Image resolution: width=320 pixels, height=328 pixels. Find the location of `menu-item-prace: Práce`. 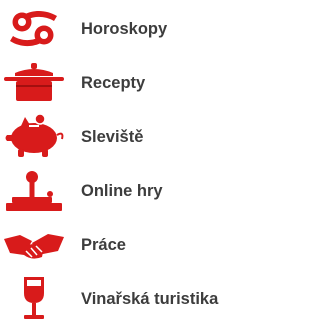

menu-item-prace: Práce is located at coordinates (135, 245).